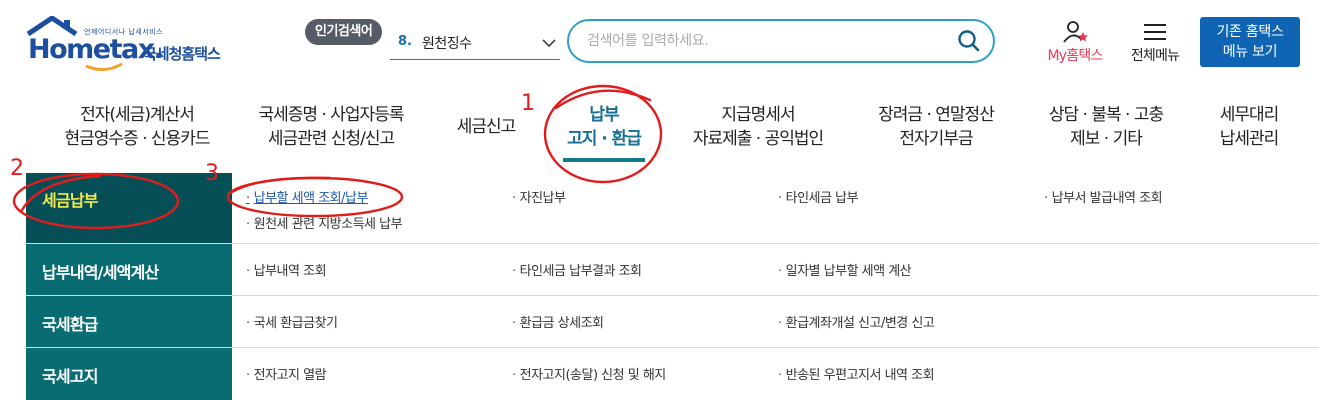 This screenshot has height=400, width=1319. I want to click on submenu-link-local-income-tax: 원천세 관련 지방소득세 납부, so click(324, 222).